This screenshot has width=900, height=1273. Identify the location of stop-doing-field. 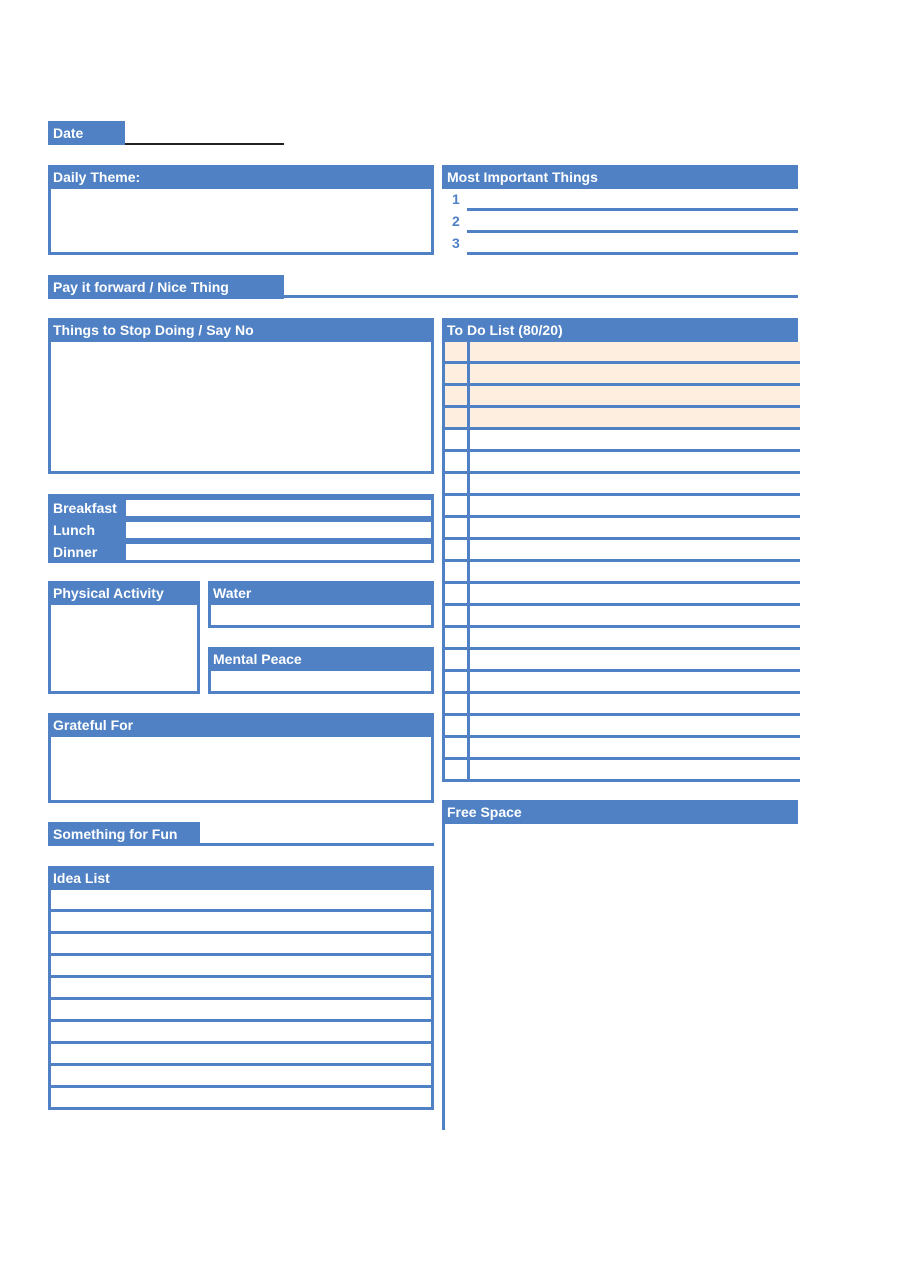
(241, 407).